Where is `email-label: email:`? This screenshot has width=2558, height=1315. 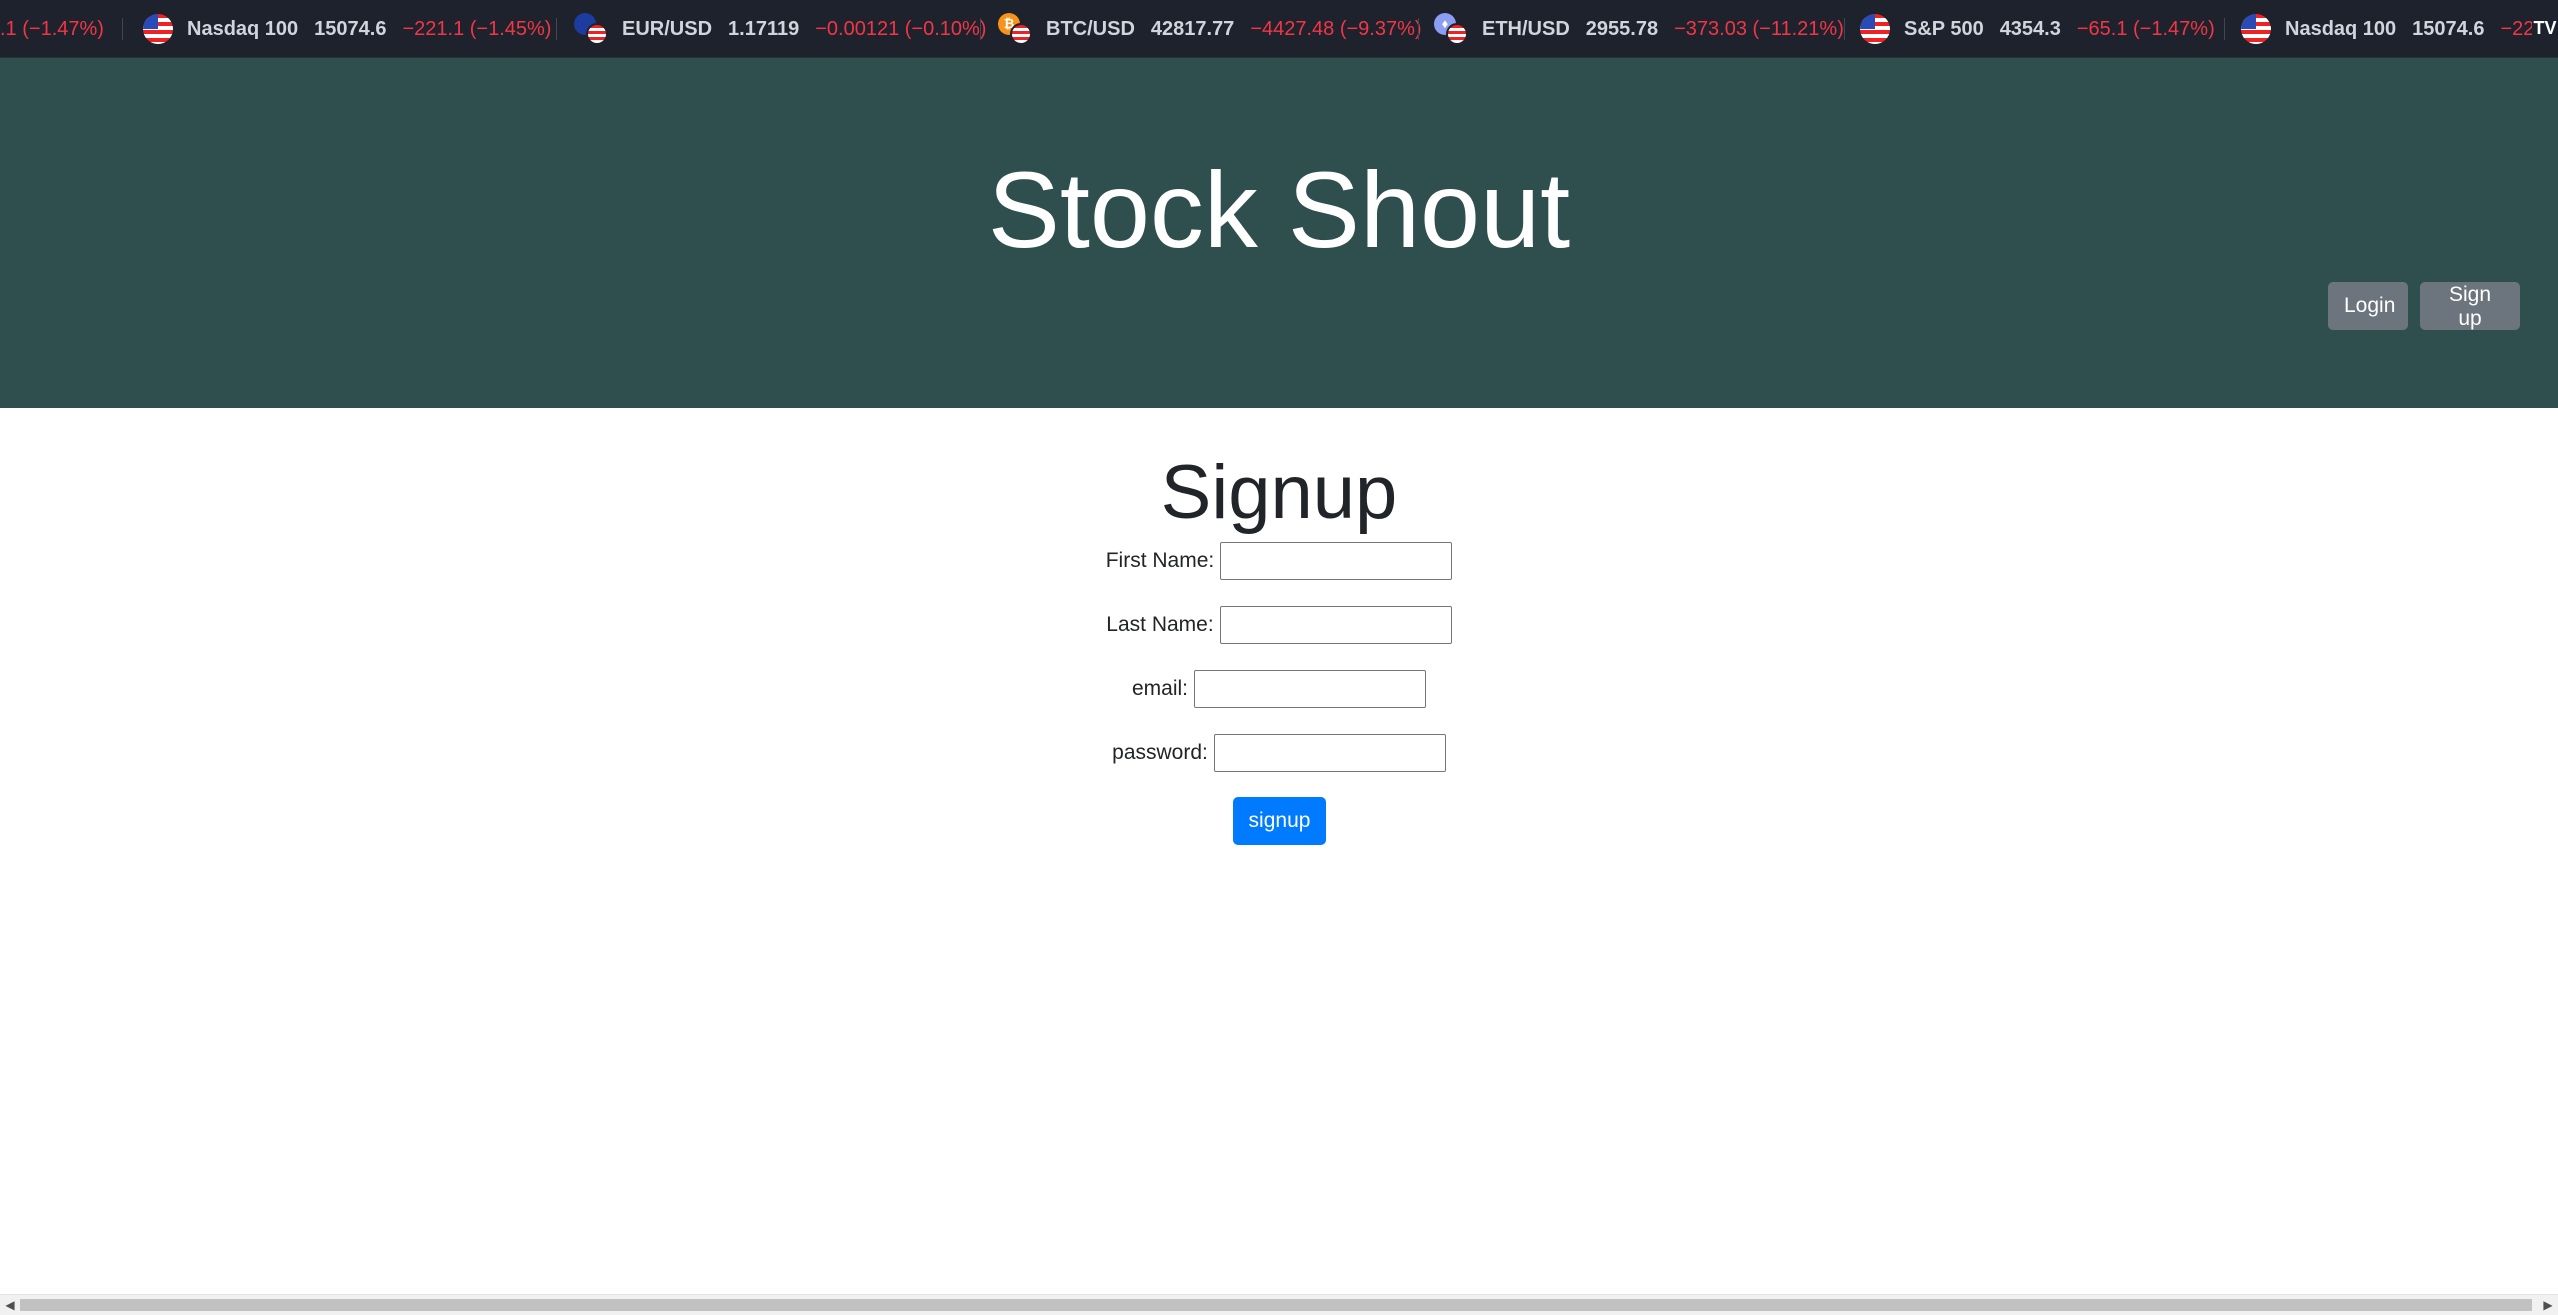 email-label: email: is located at coordinates (1160, 688).